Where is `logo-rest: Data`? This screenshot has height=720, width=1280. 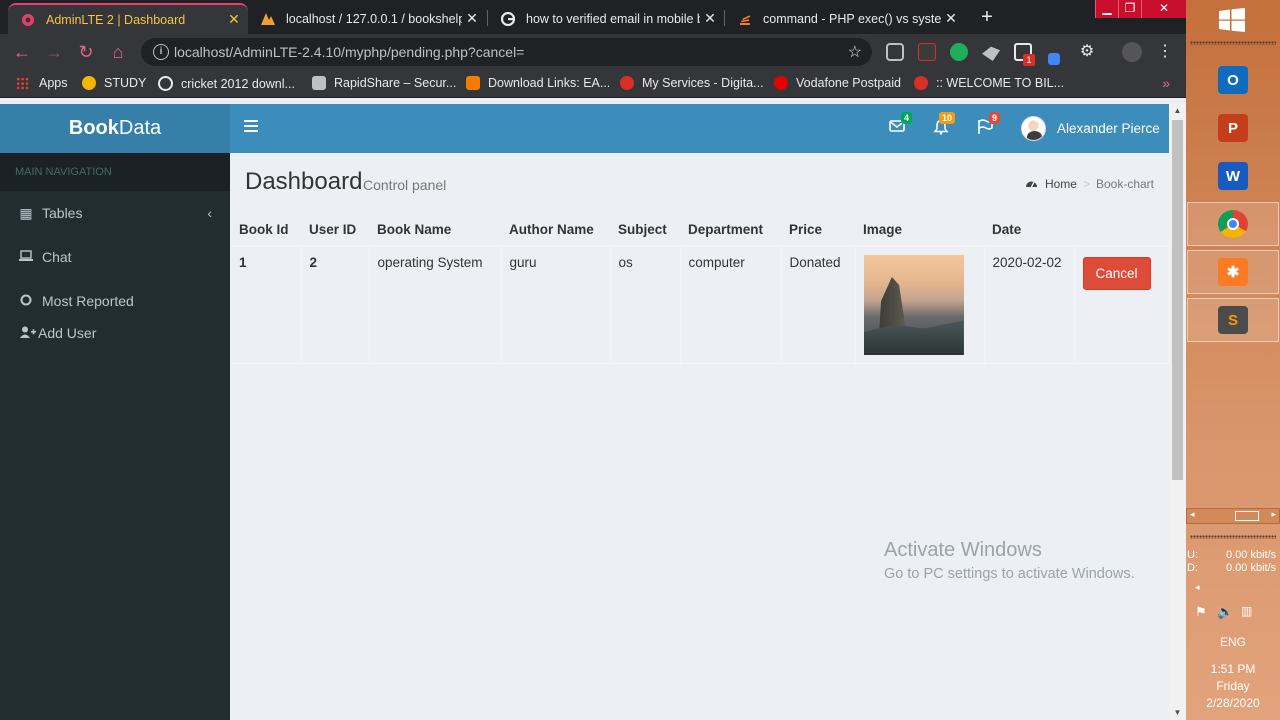 logo-rest: Data is located at coordinates (140, 128).